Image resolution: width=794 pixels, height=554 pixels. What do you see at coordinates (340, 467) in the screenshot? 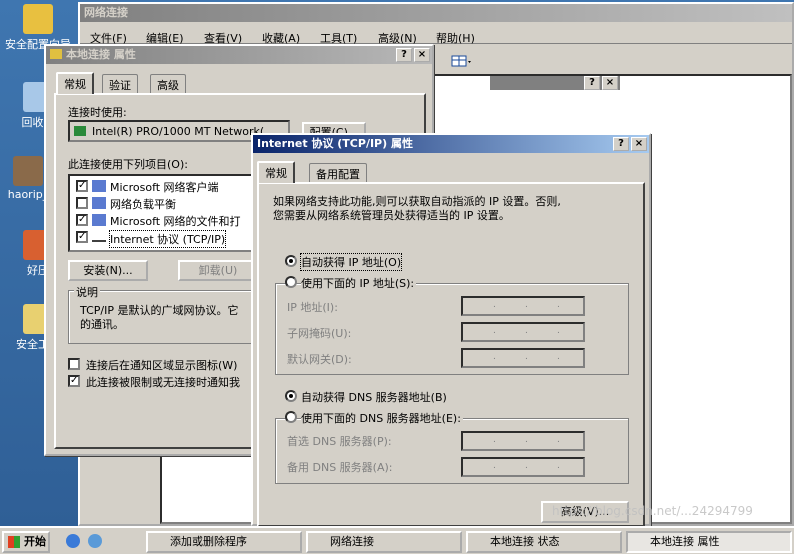
I see `alternate-dns-label: 备用 DNS 服务器(A):` at bounding box center [340, 467].